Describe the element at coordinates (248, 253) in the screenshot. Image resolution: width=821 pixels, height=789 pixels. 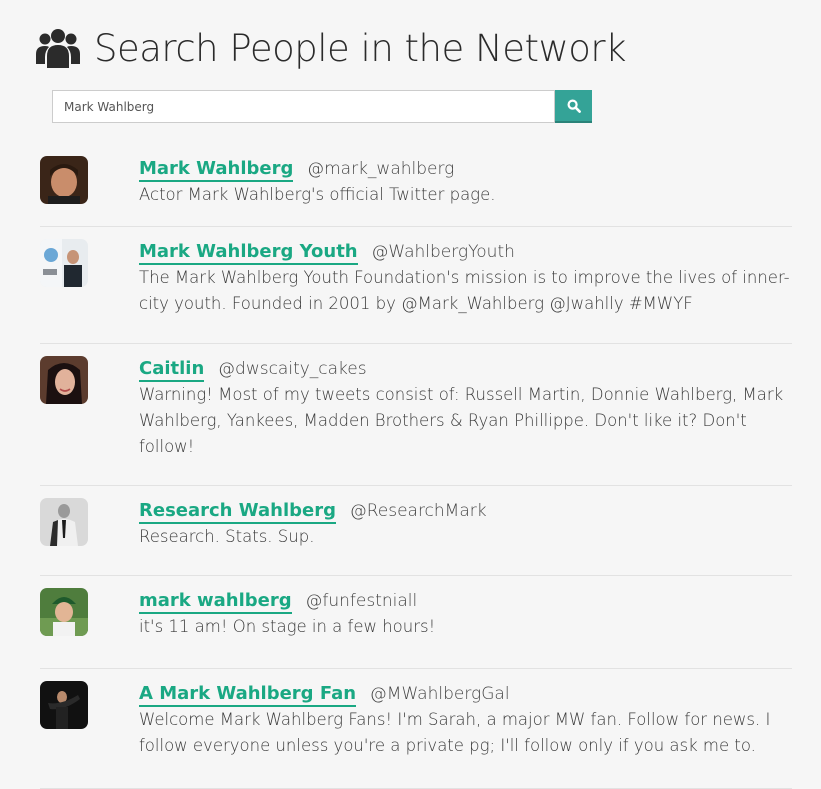
I see `user-name-link: Mark Wahlberg Youth` at that location.